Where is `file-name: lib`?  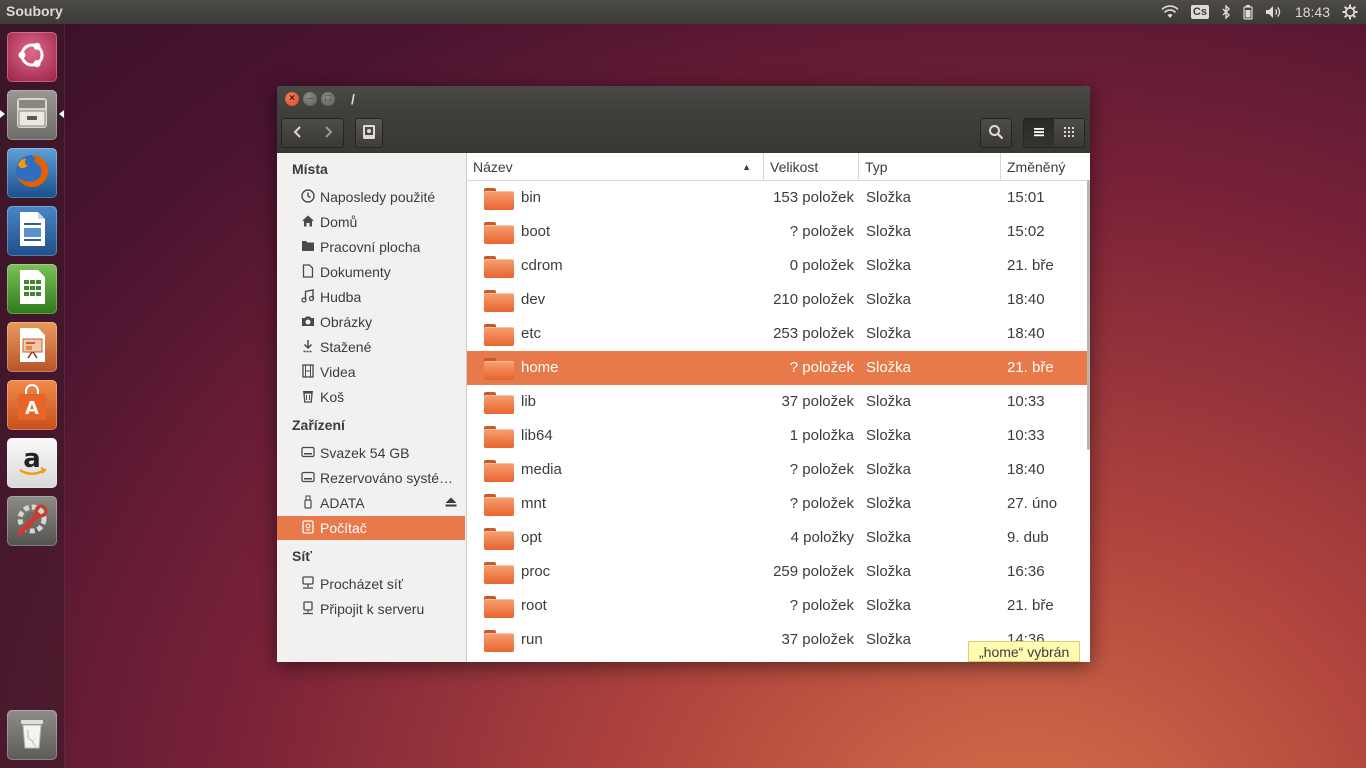 file-name: lib is located at coordinates (529, 401).